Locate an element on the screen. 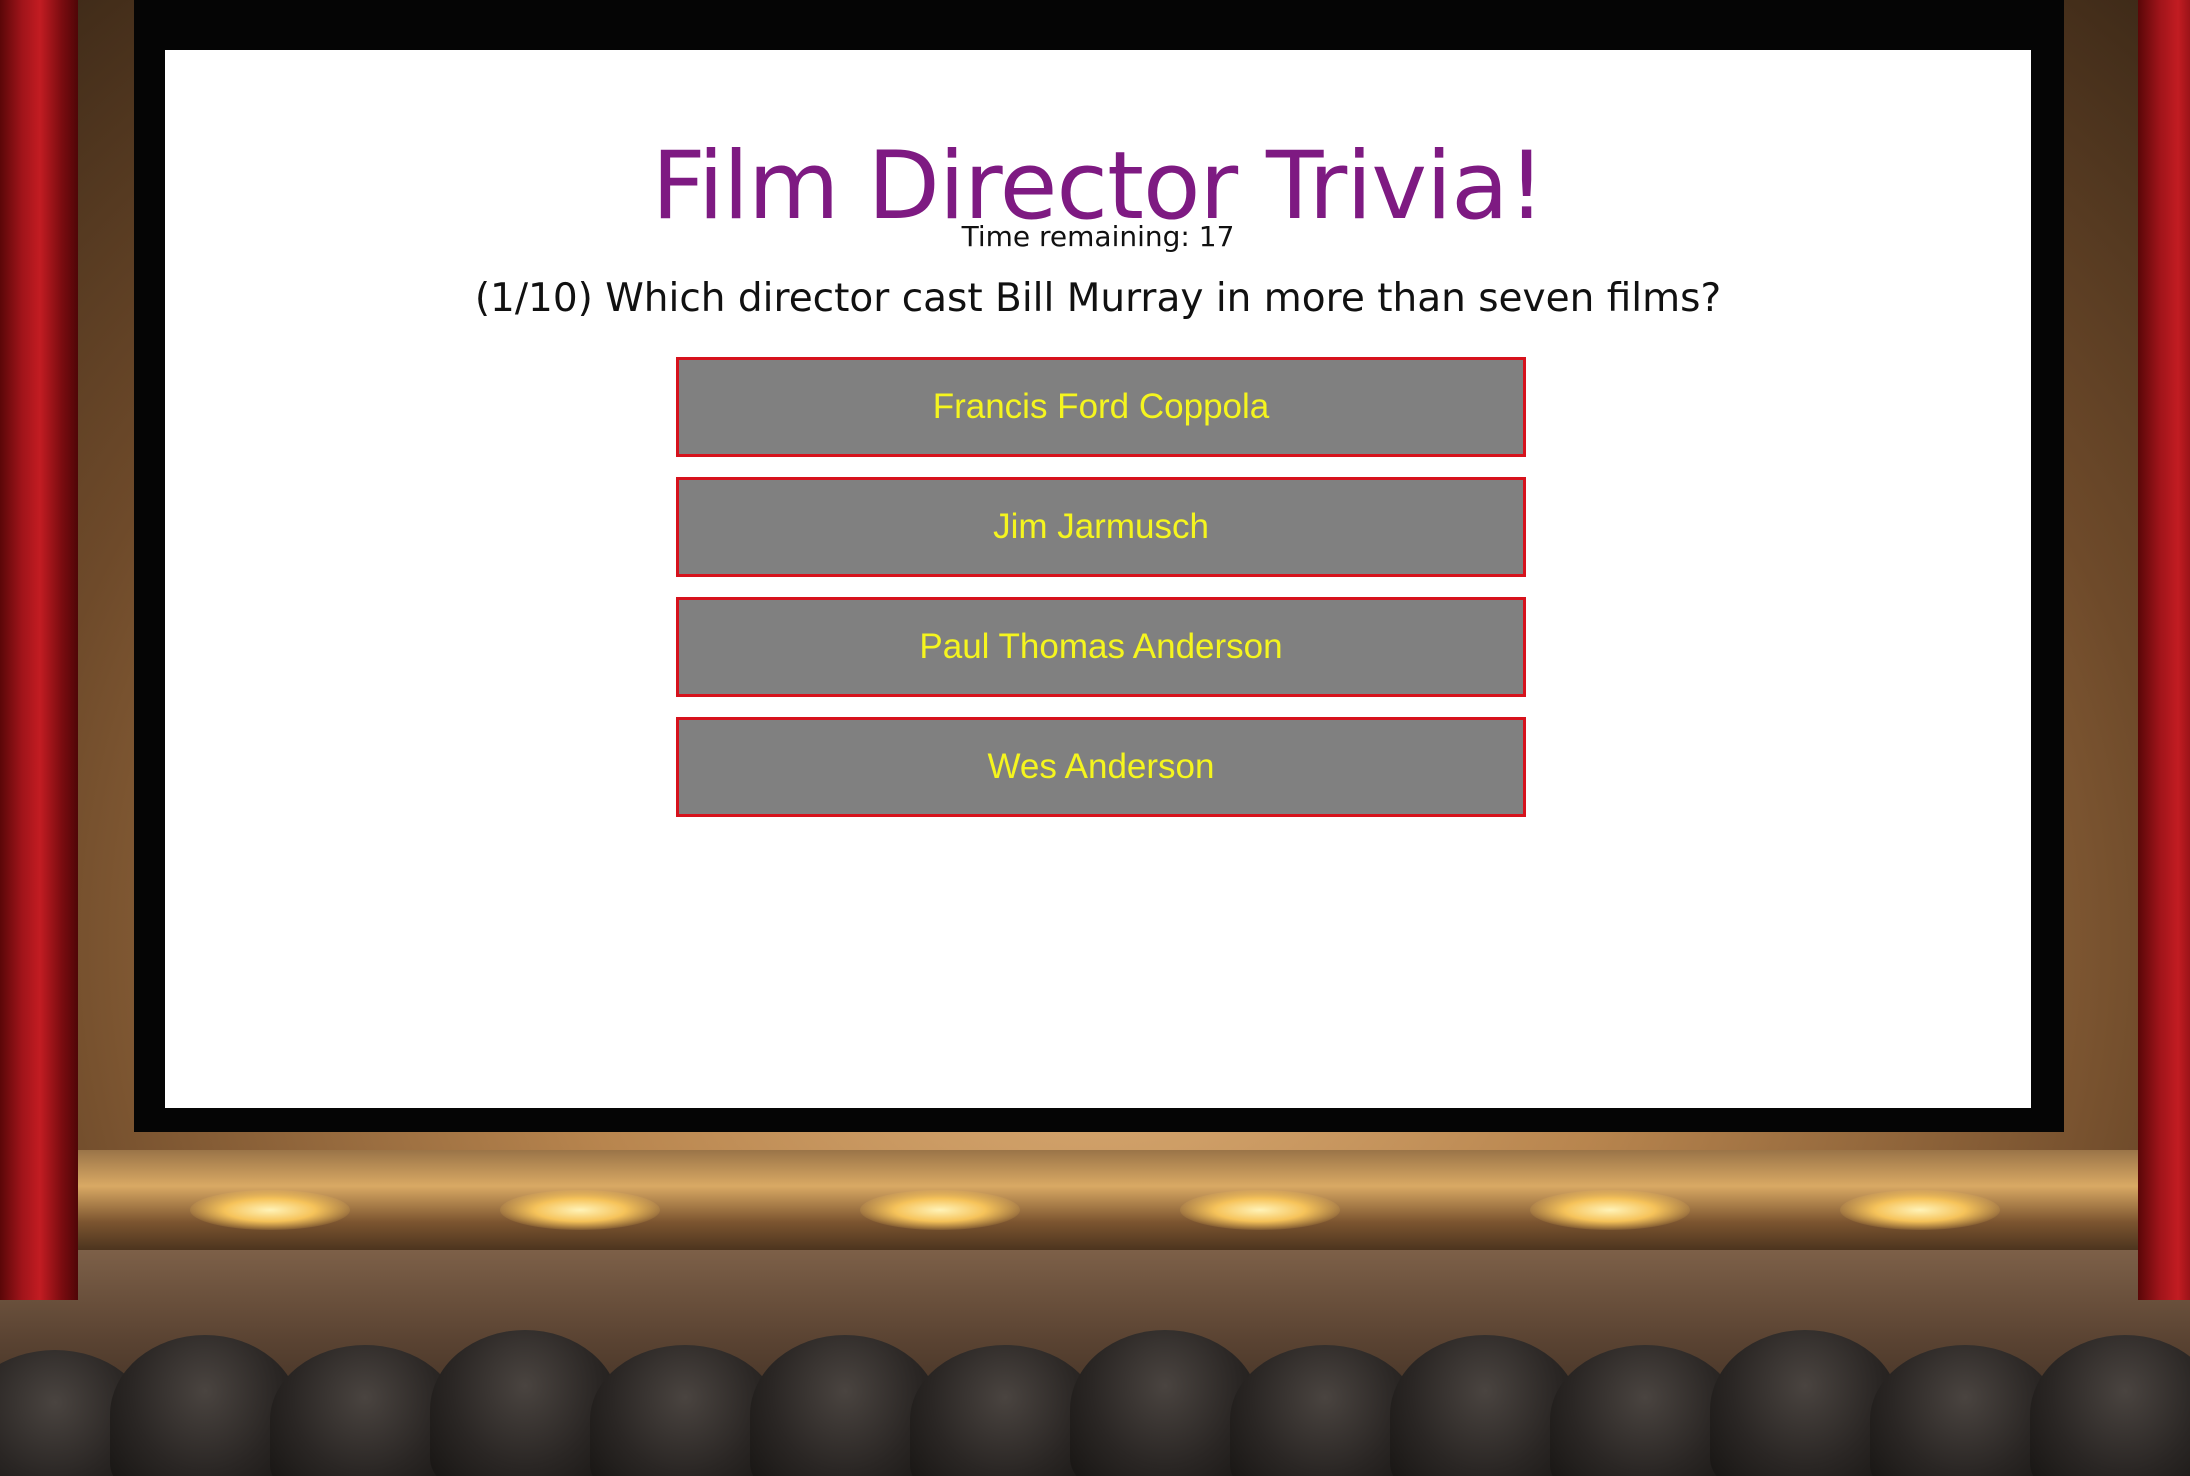  time-remaining: Time remaining: 17 is located at coordinates (1098, 236).